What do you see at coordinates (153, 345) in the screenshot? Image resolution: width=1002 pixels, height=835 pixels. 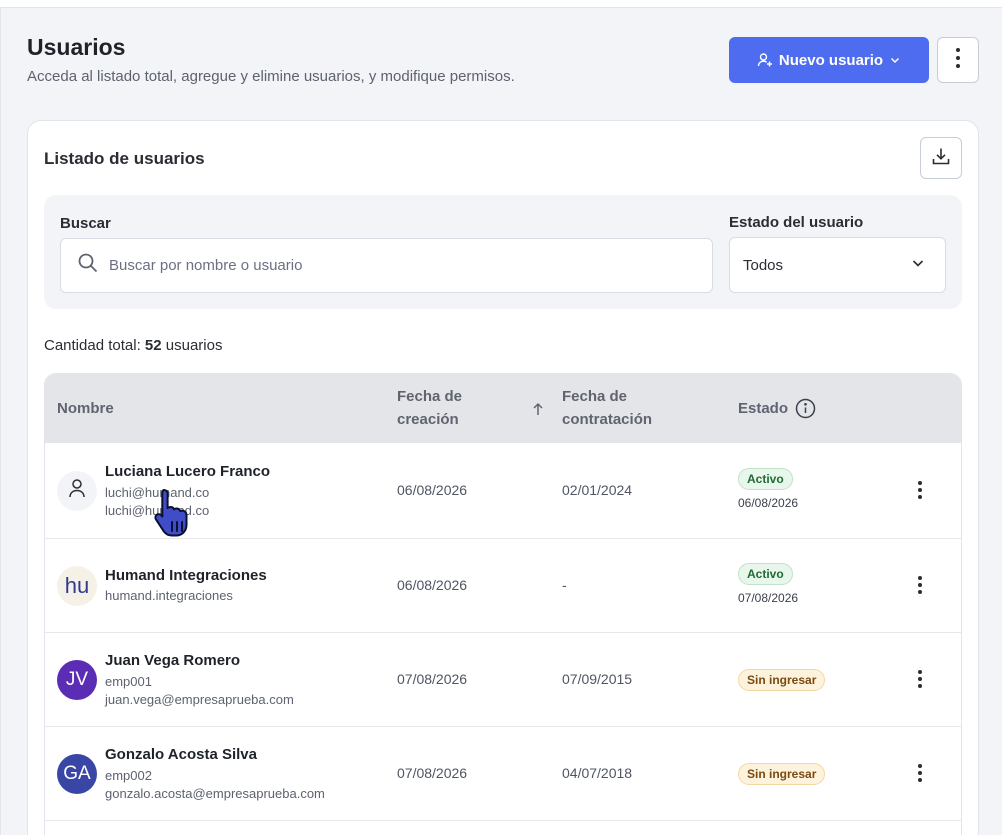 I see `total-number: 52` at bounding box center [153, 345].